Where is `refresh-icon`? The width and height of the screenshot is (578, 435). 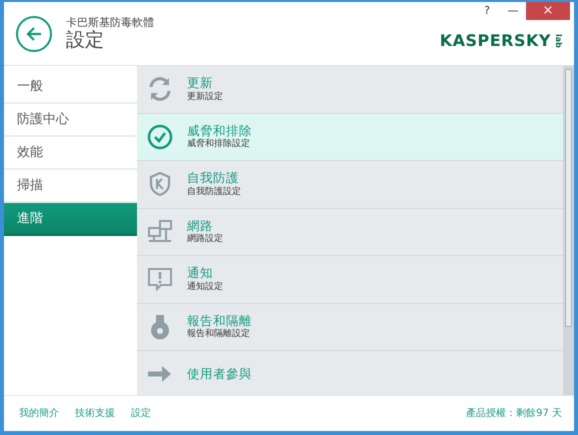
refresh-icon is located at coordinates (160, 89).